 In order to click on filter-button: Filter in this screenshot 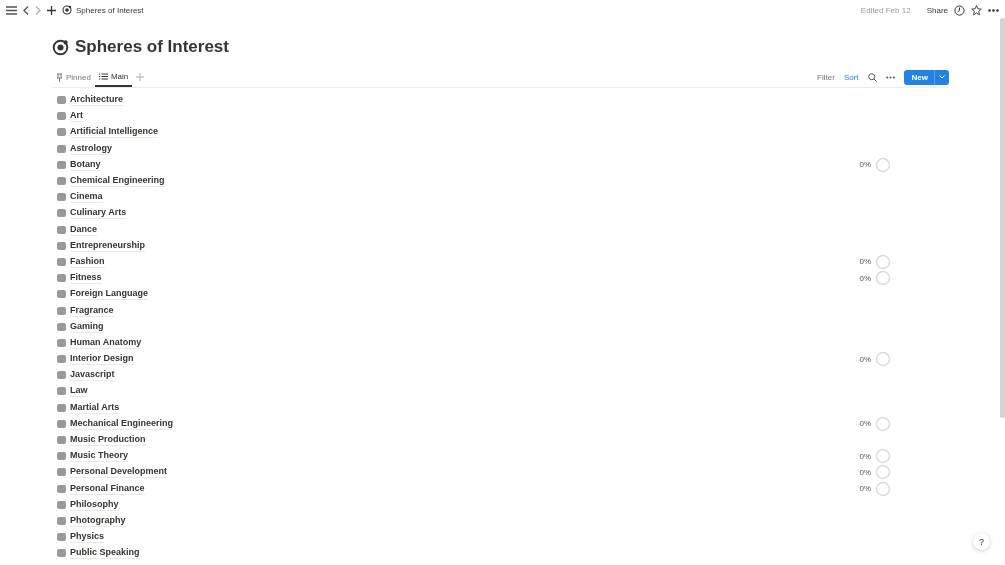, I will do `click(826, 77)`.